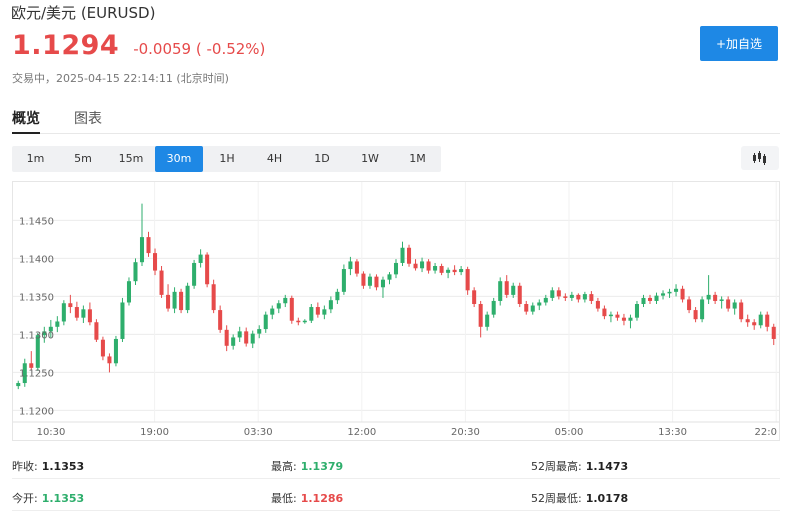 This screenshot has height=514, width=800. What do you see at coordinates (739, 43) in the screenshot?
I see `add-watchlist-button: +加自选` at bounding box center [739, 43].